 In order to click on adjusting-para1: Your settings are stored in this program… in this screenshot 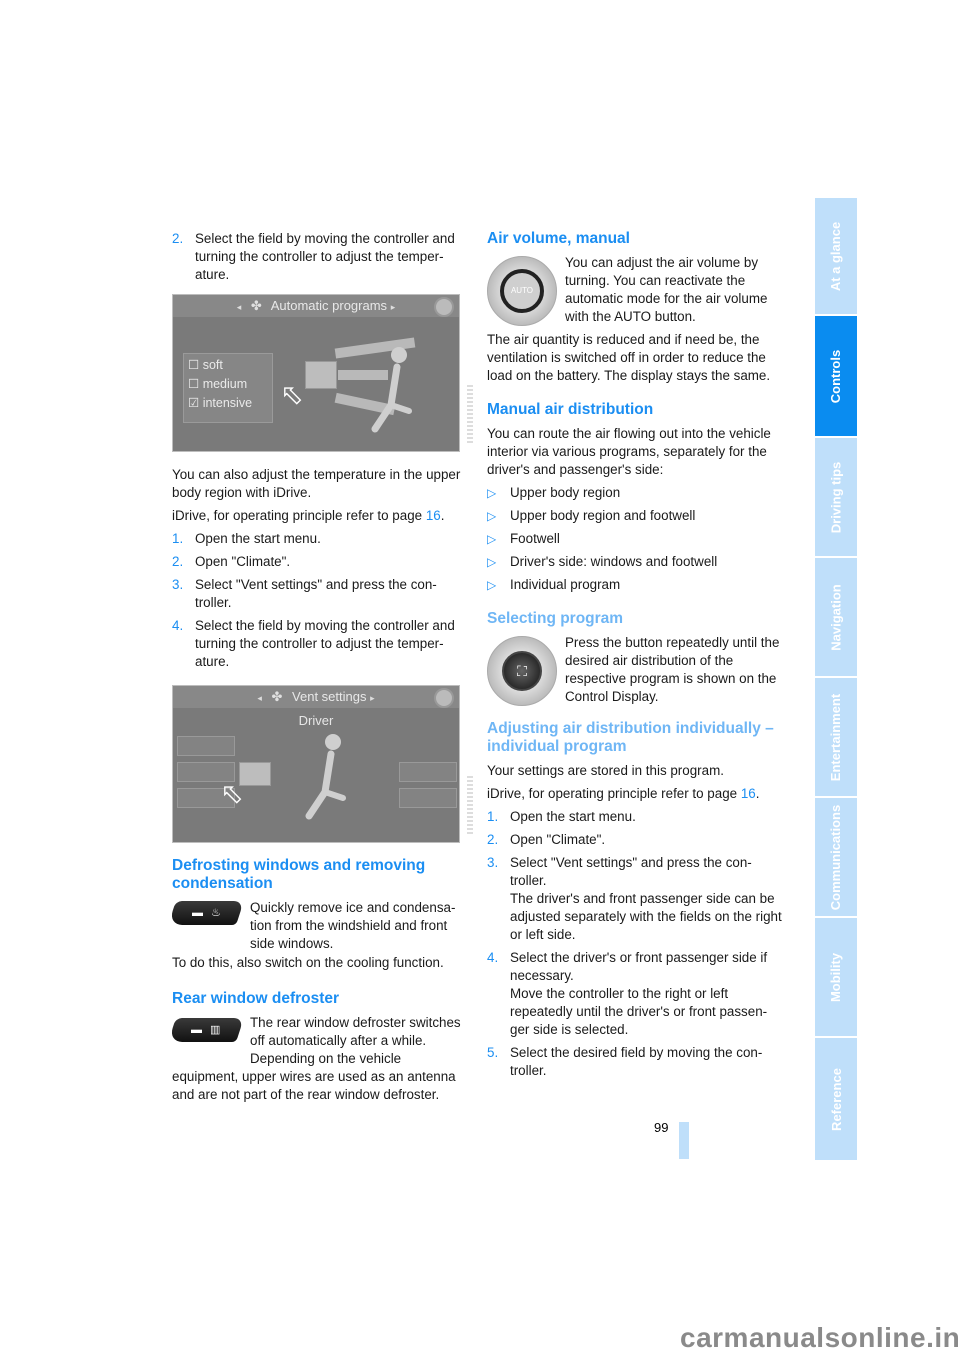, I will do `click(605, 770)`.